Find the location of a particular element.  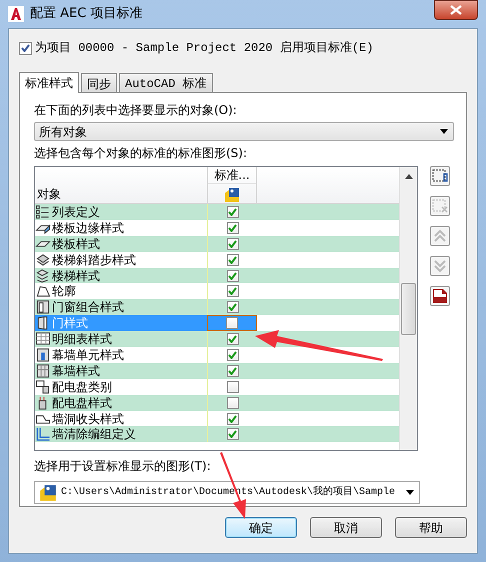

table-row: 楼板边缘样式 is located at coordinates (121, 228).